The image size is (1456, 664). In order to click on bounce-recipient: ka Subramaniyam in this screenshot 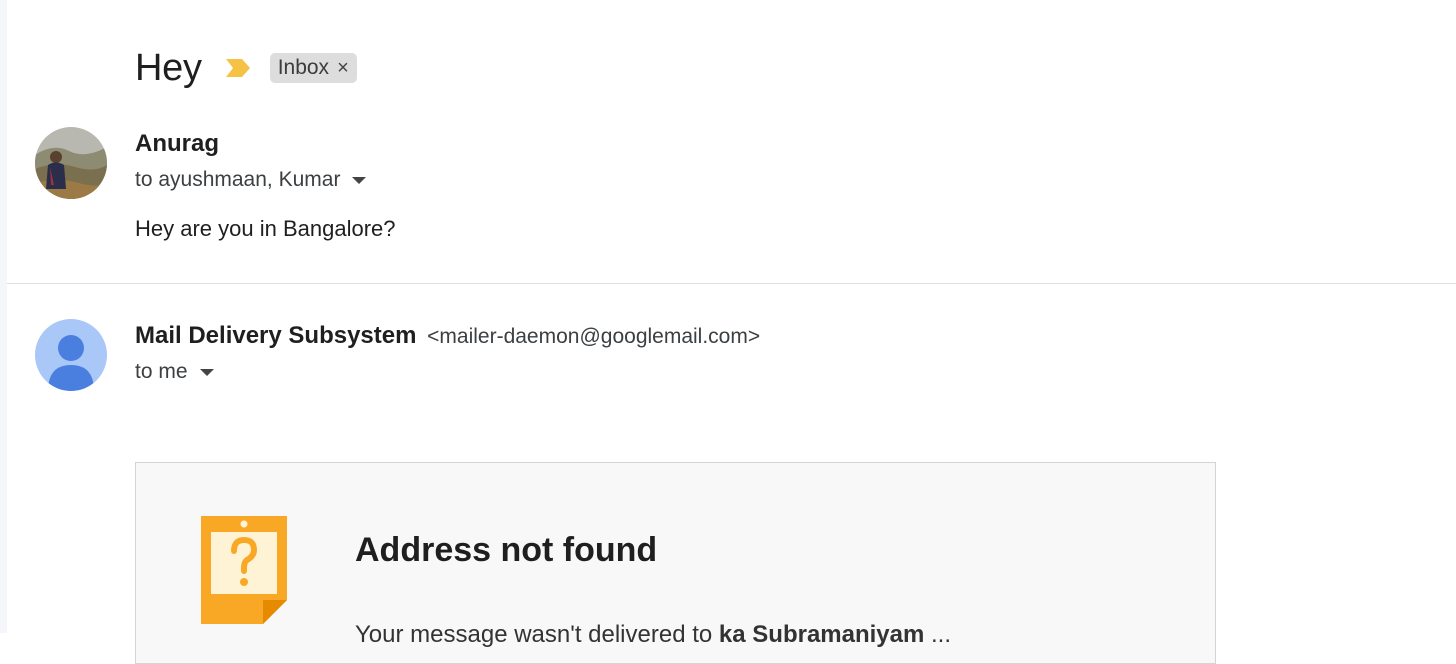, I will do `click(821, 634)`.